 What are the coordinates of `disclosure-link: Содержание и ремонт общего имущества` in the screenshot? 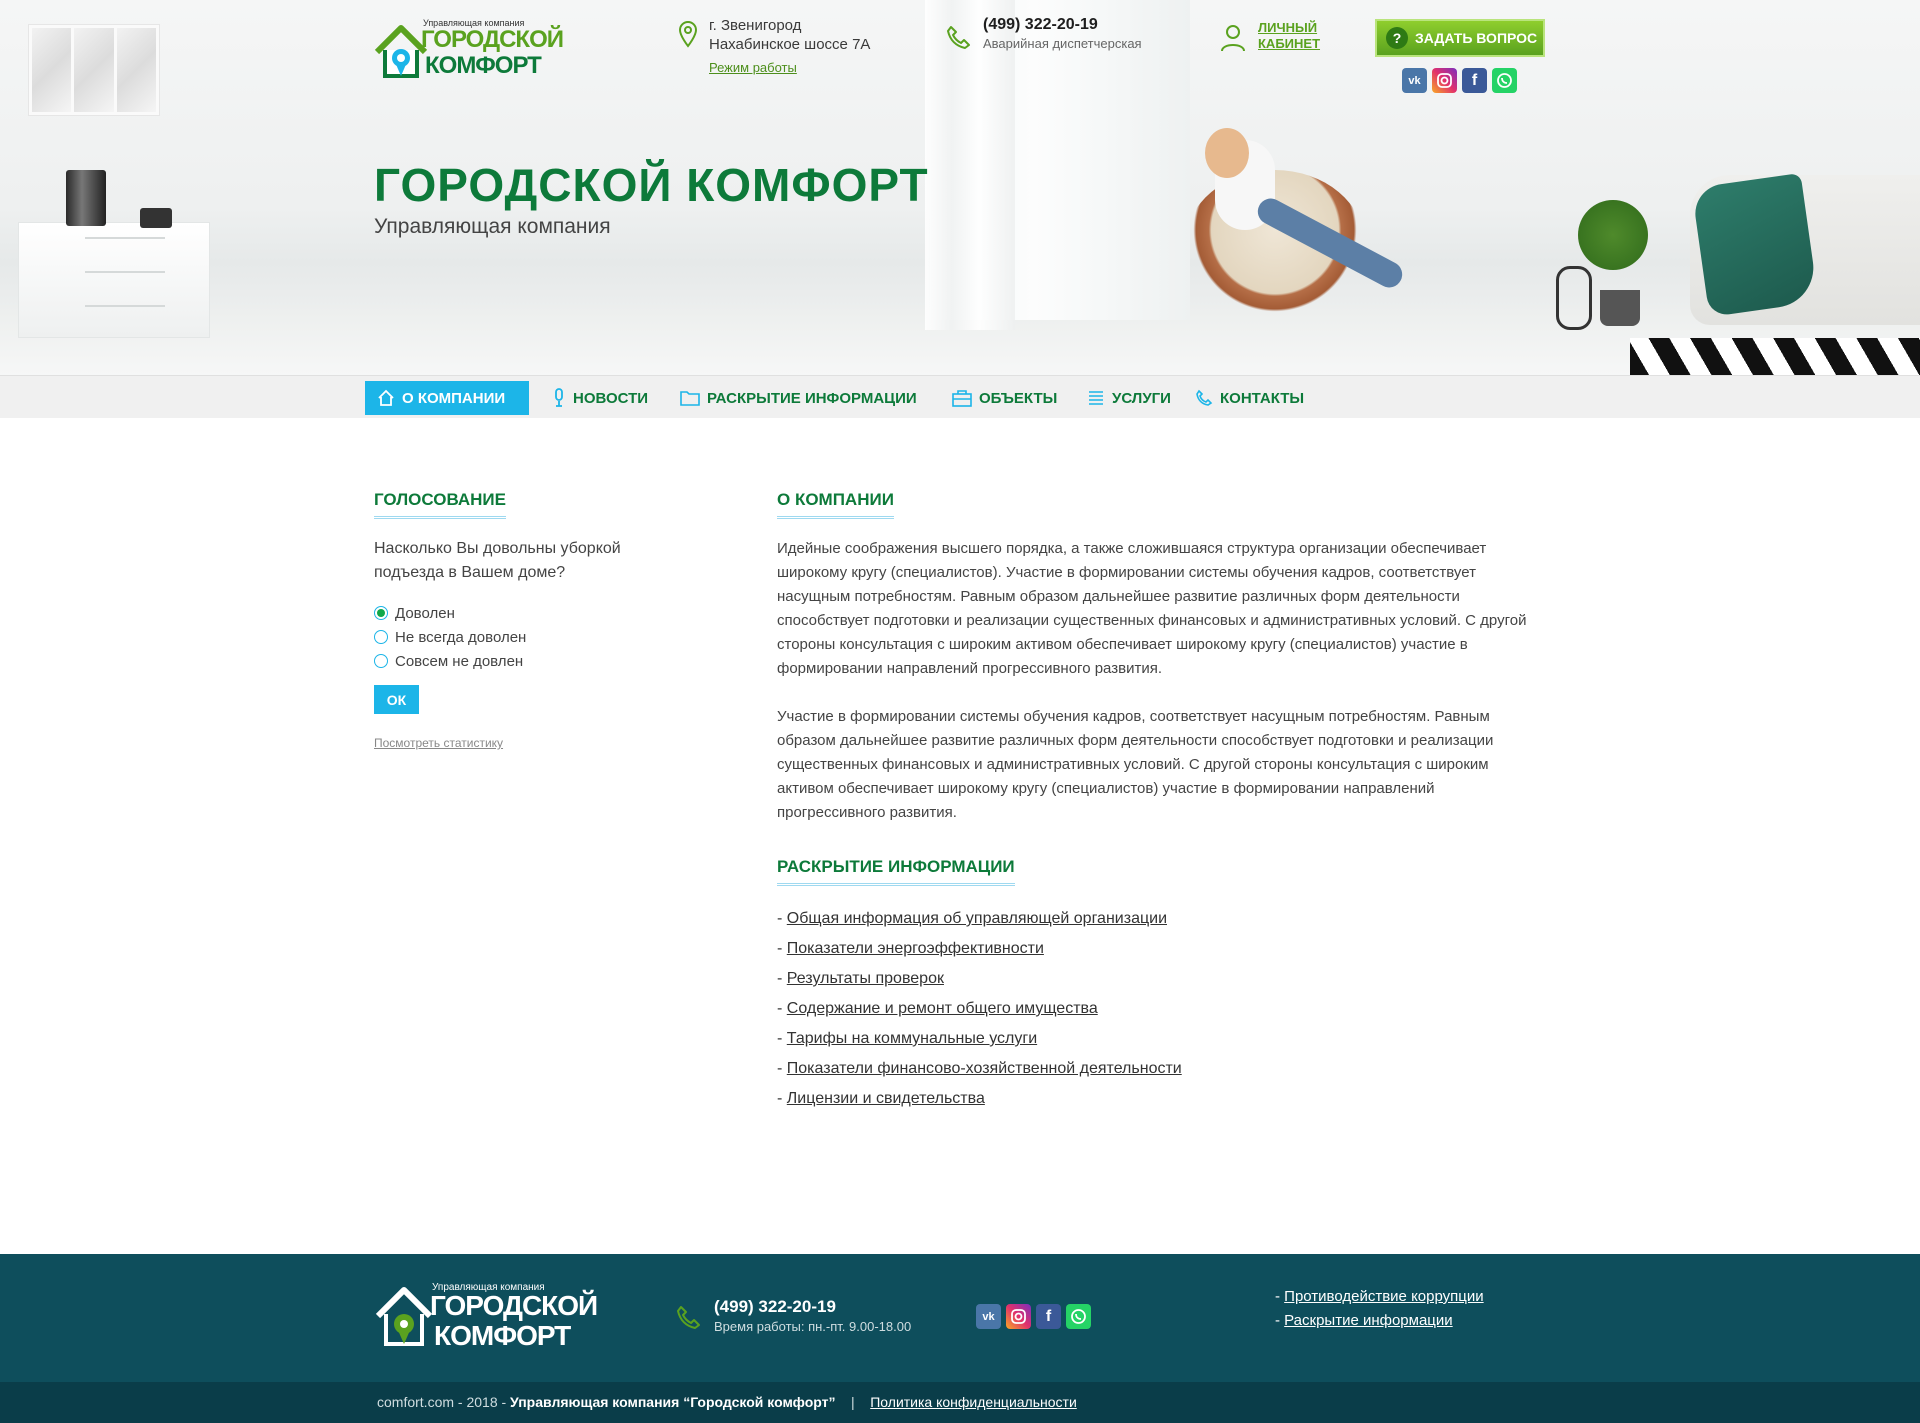 It's located at (942, 1008).